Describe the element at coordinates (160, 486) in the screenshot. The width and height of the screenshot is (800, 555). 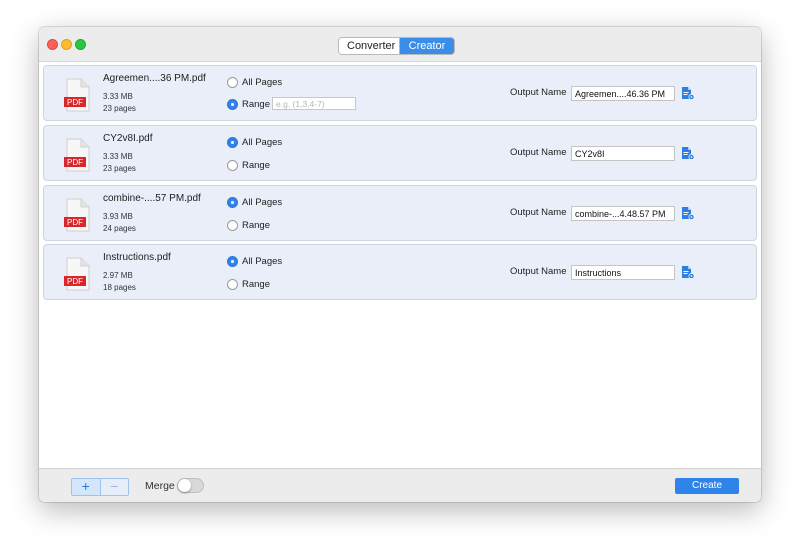
I see `merge-label: Merge` at that location.